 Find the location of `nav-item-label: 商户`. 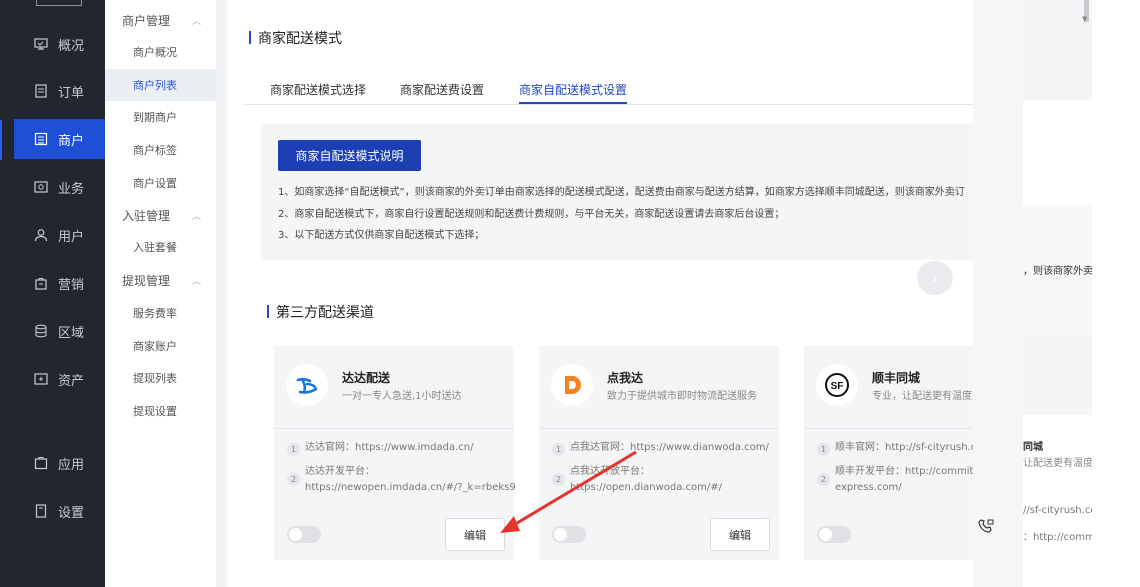

nav-item-label: 商户 is located at coordinates (71, 141).